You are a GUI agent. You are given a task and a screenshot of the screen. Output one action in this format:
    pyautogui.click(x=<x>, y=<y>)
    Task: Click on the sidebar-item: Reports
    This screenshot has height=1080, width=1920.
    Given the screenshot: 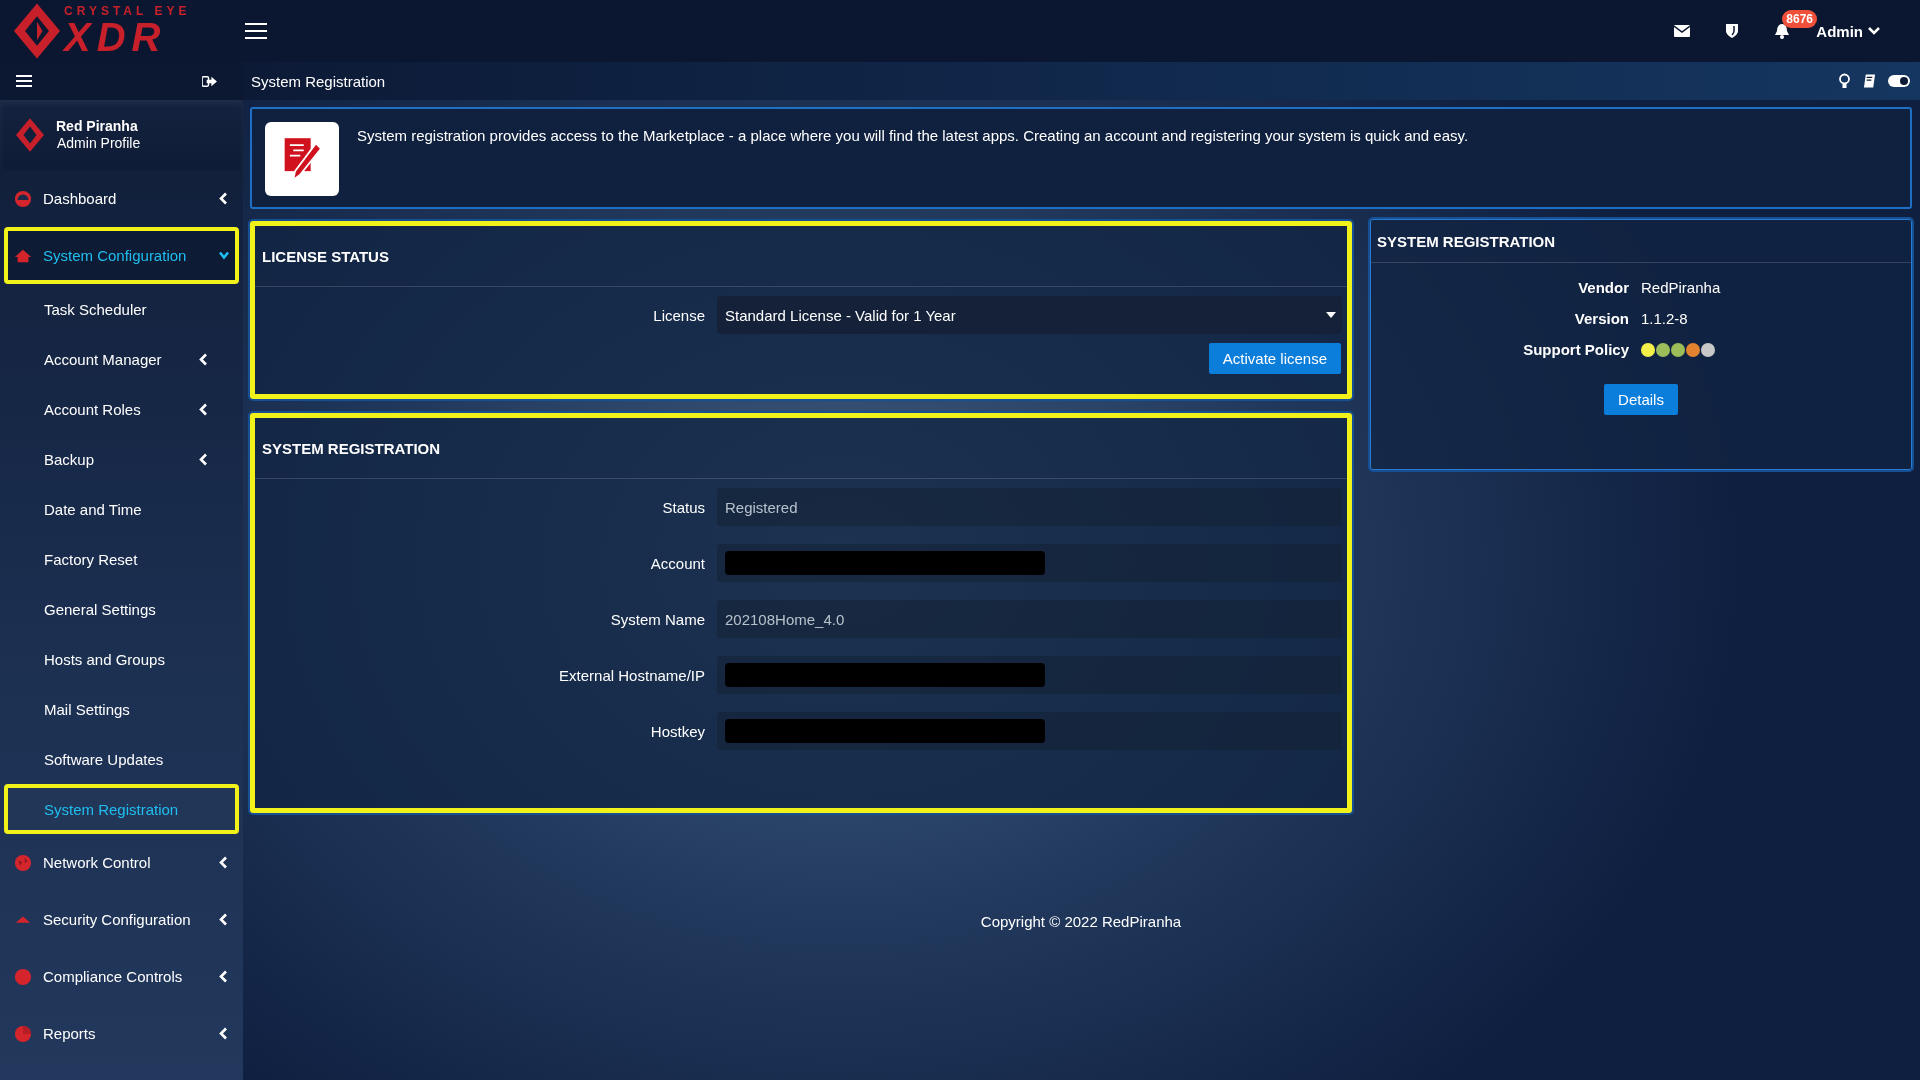 What is the action you would take?
    pyautogui.click(x=121, y=1033)
    